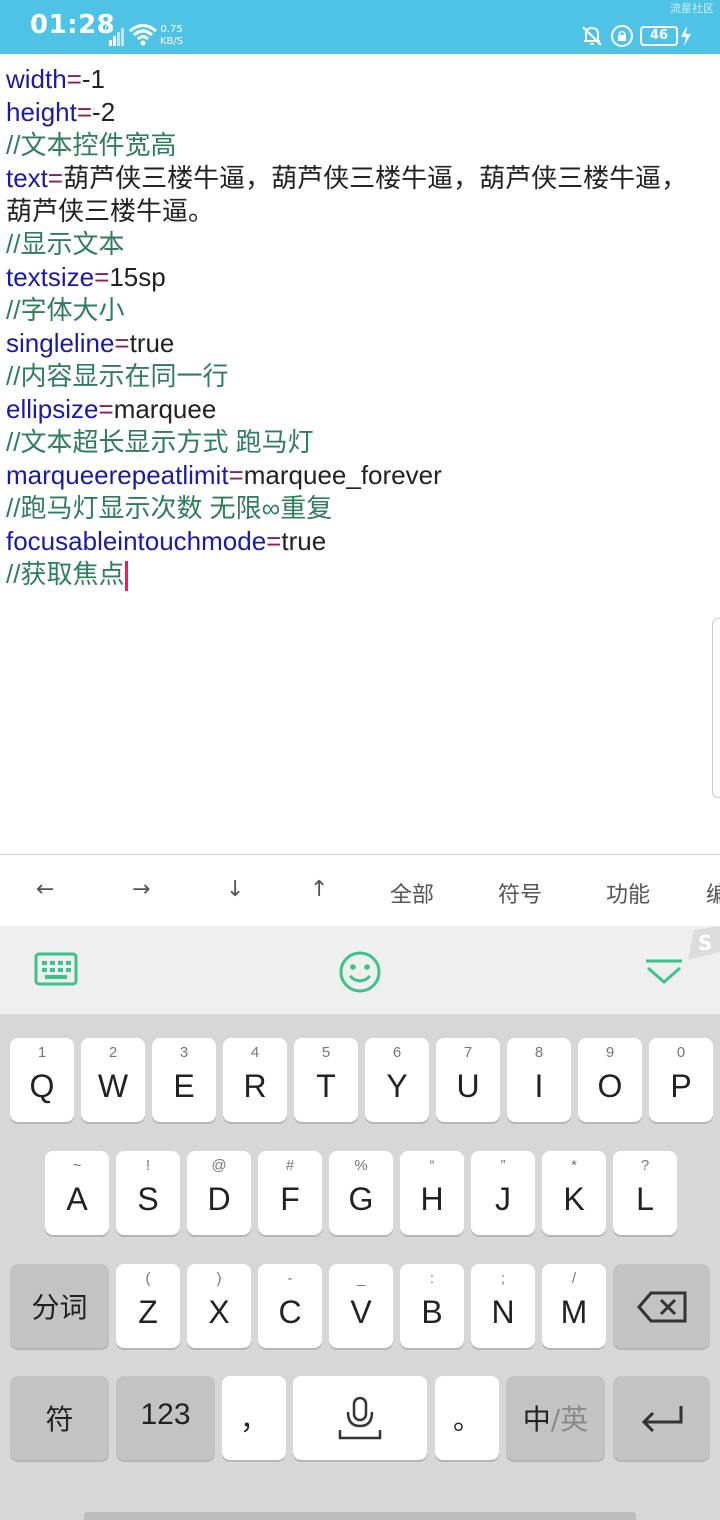 This screenshot has width=720, height=1520. I want to click on key-t: 5T, so click(326, 1080).